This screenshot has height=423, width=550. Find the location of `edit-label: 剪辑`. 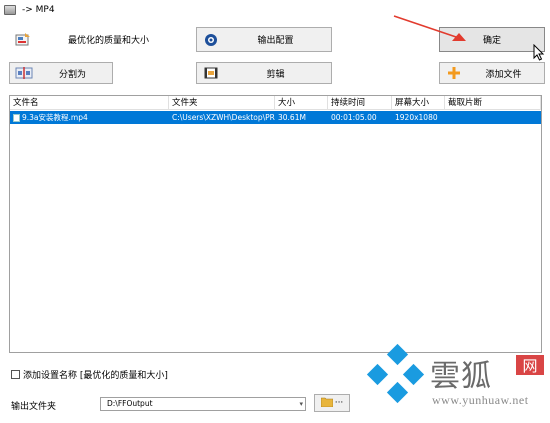

edit-label: 剪辑 is located at coordinates (275, 74).